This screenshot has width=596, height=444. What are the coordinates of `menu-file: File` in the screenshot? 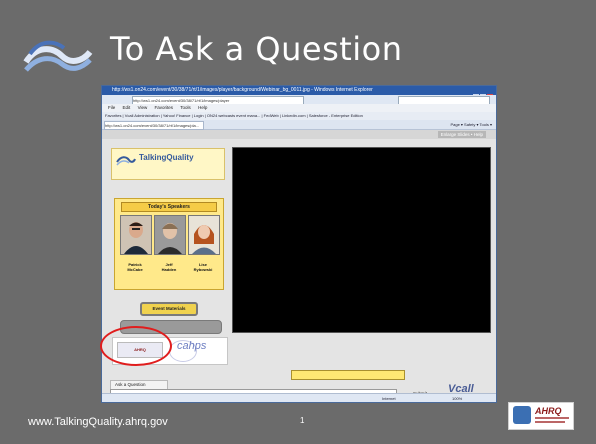 It's located at (112, 107).